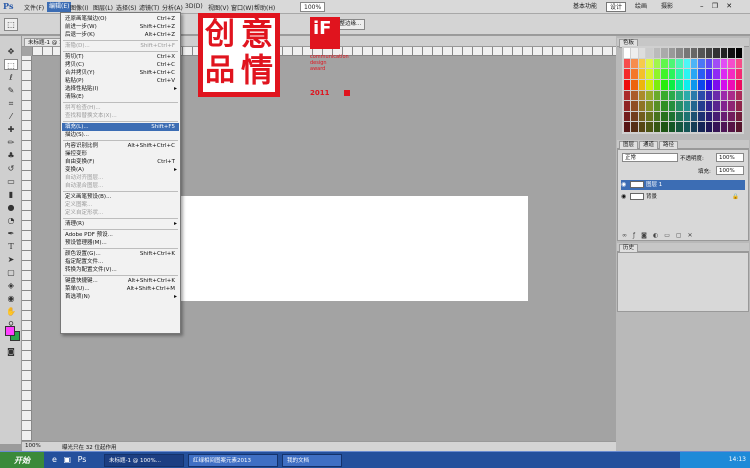 The height and width of the screenshot is (468, 750). Describe the element at coordinates (11, 220) in the screenshot. I see `dodge-tool-icon: ◔` at that location.